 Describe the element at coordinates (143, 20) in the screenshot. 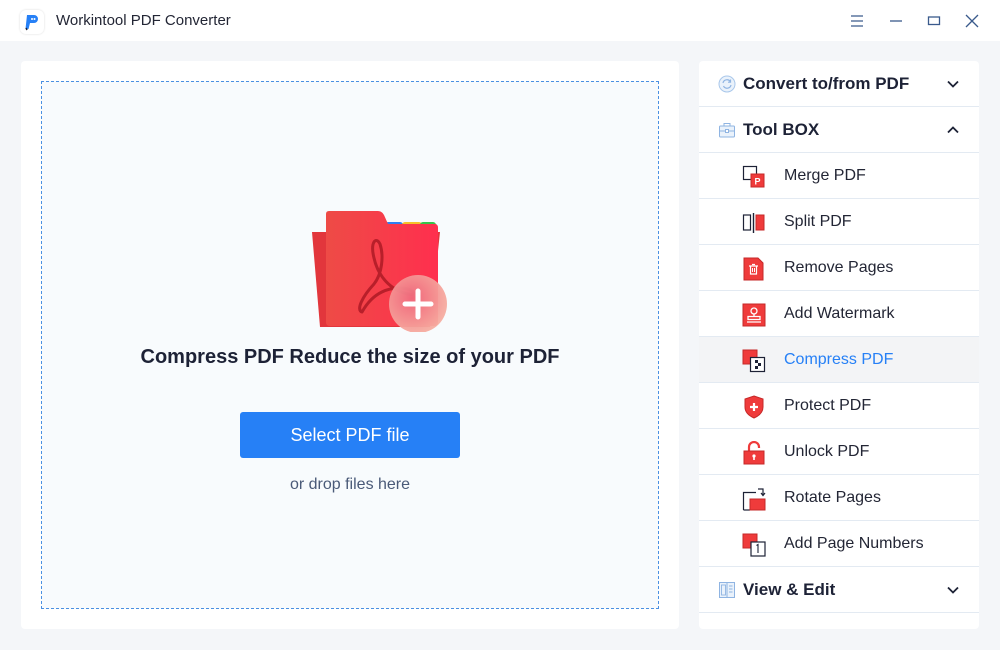

I see `app-title: Workintool PDF Converter` at that location.